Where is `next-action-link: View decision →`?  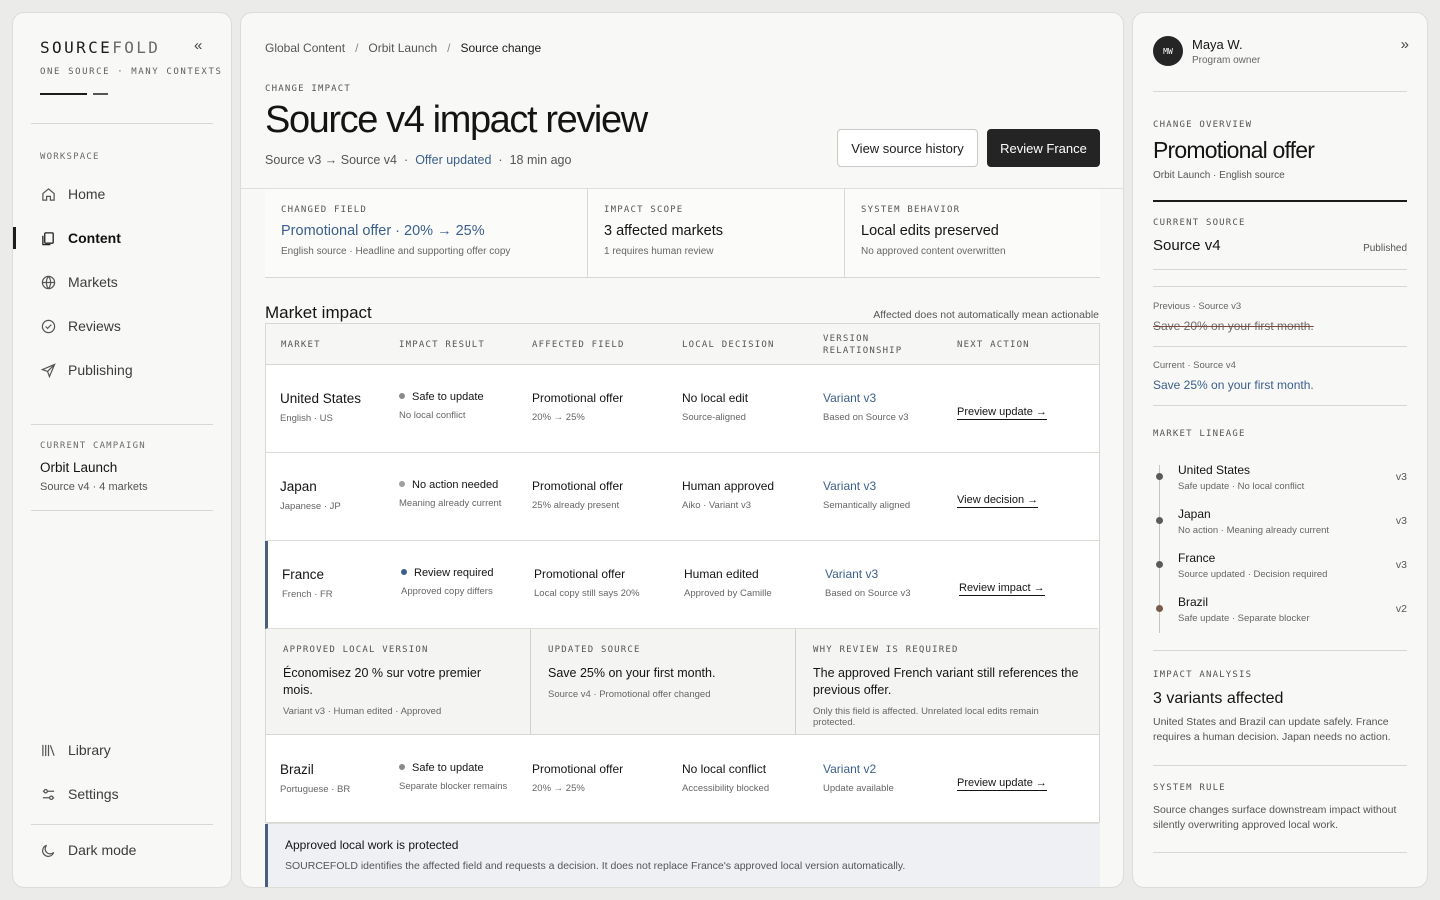 next-action-link: View decision → is located at coordinates (998, 501).